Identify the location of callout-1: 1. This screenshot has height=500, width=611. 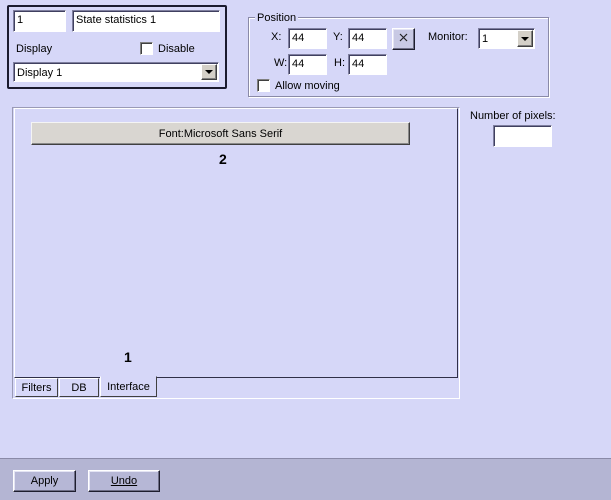
(128, 357).